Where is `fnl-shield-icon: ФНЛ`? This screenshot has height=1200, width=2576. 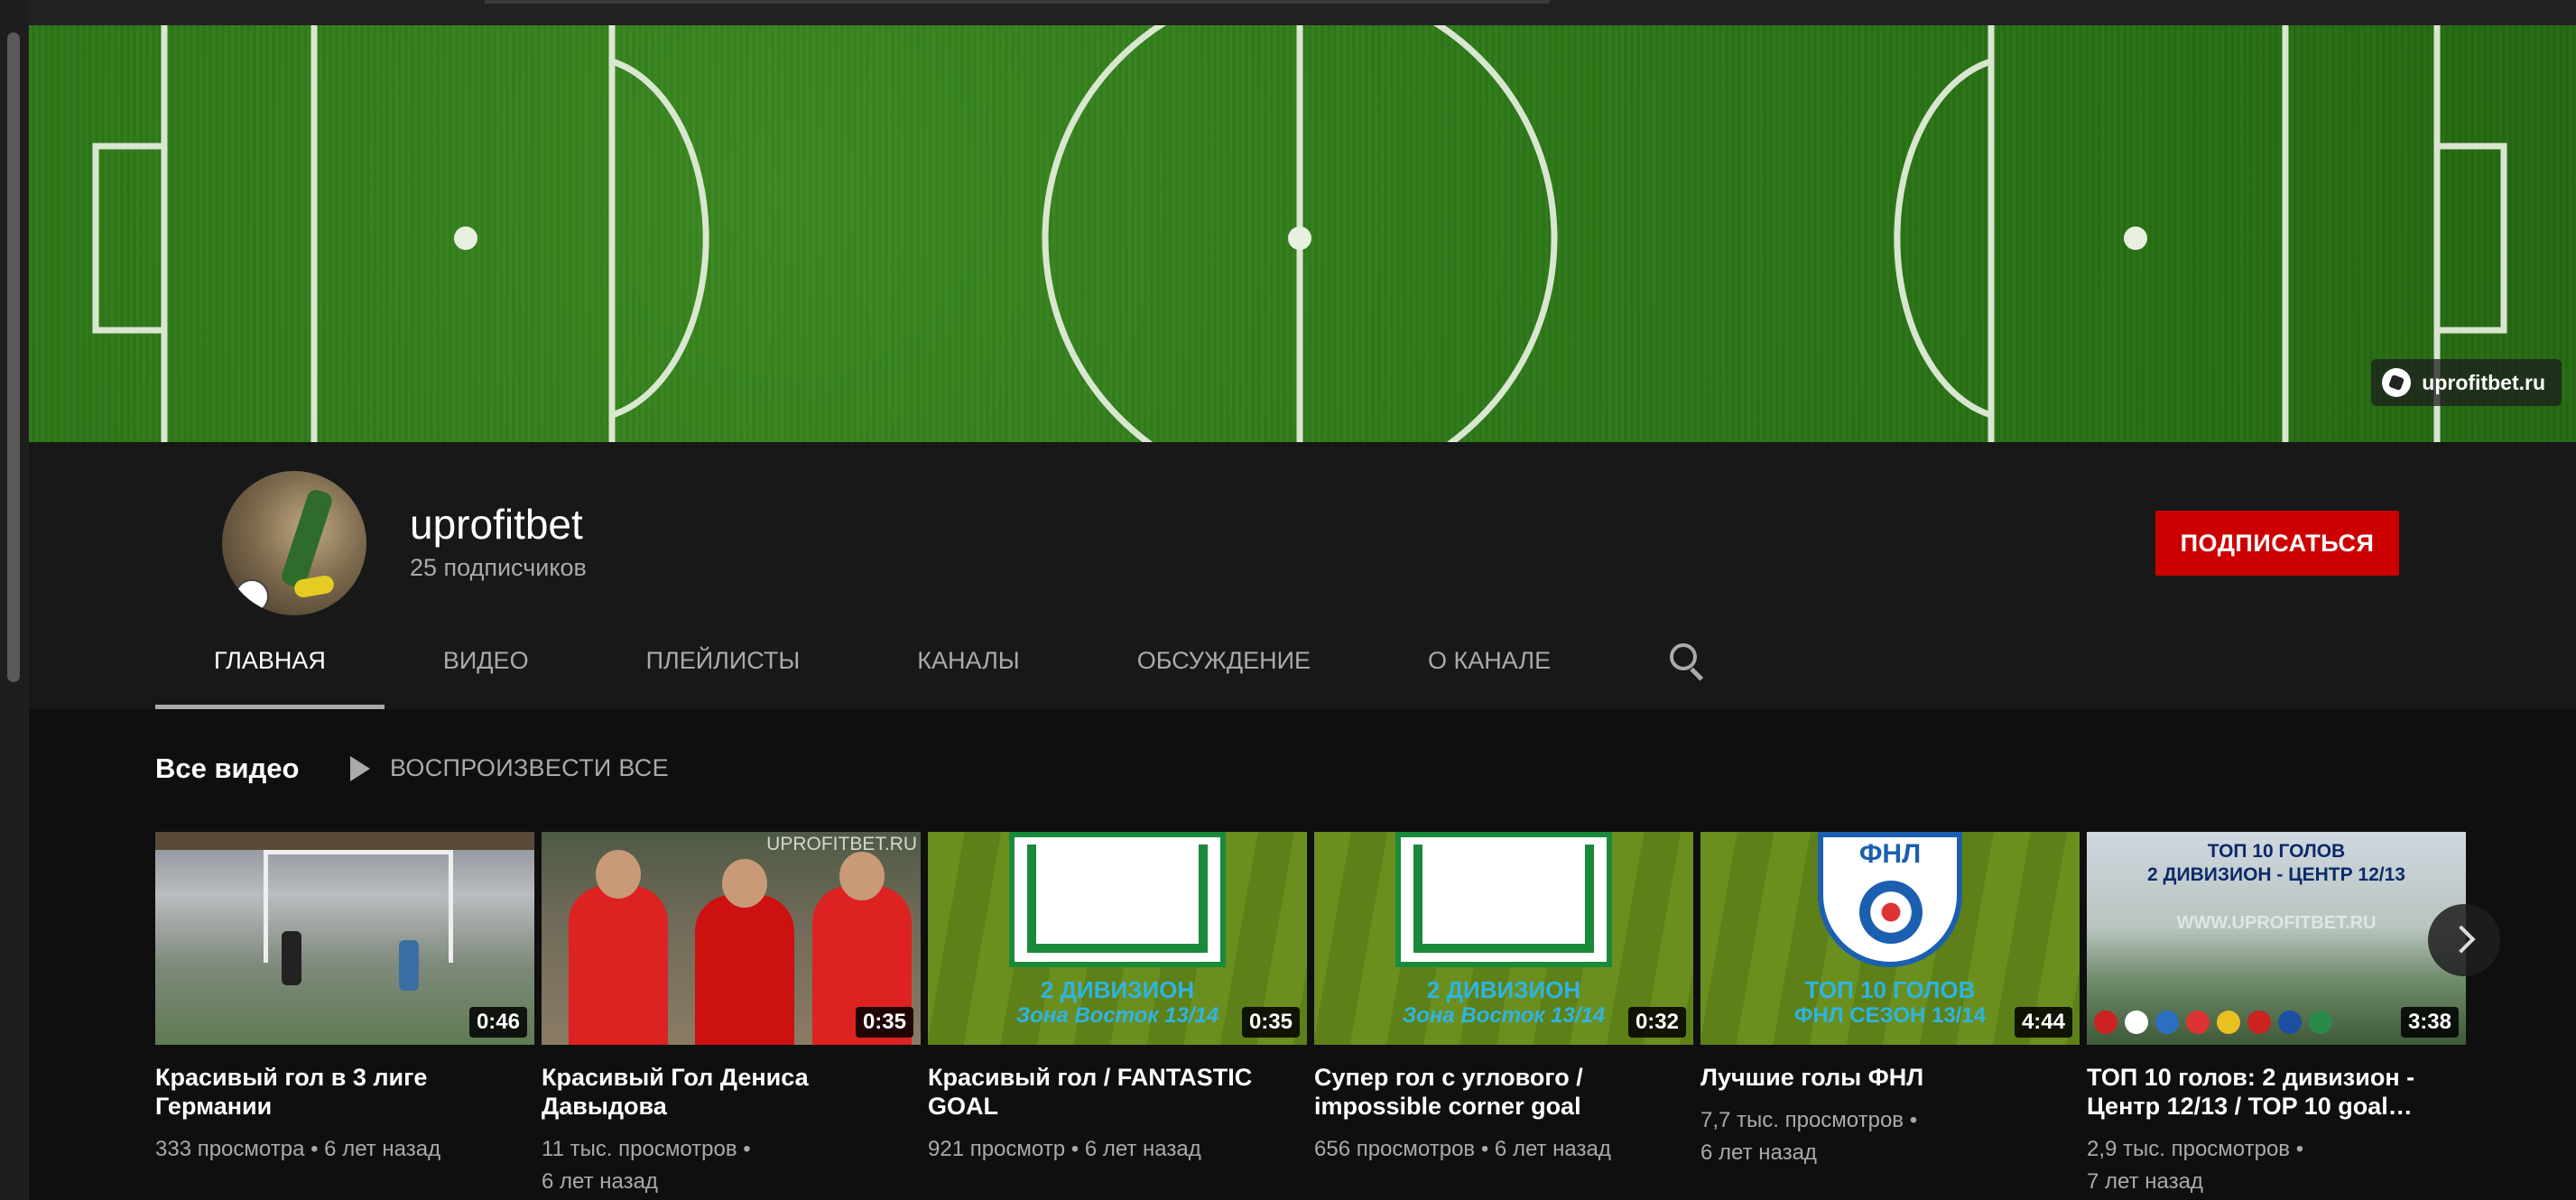
fnl-shield-icon: ФНЛ is located at coordinates (1890, 899).